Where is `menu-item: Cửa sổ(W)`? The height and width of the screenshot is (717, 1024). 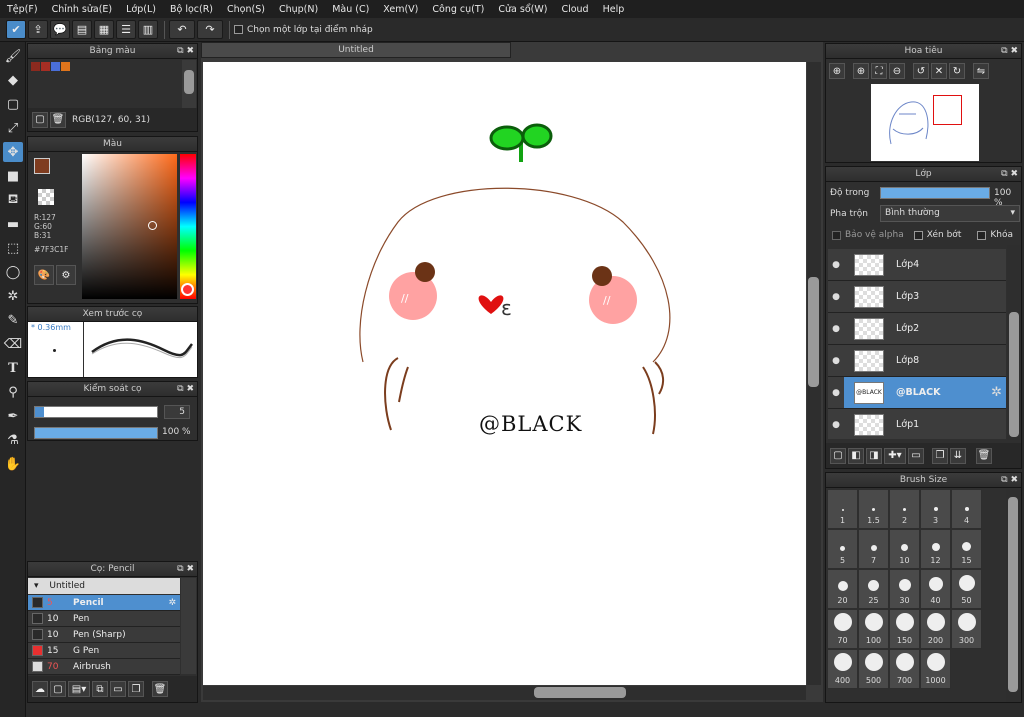
menu-item: Cửa sổ(W) is located at coordinates (522, 9).